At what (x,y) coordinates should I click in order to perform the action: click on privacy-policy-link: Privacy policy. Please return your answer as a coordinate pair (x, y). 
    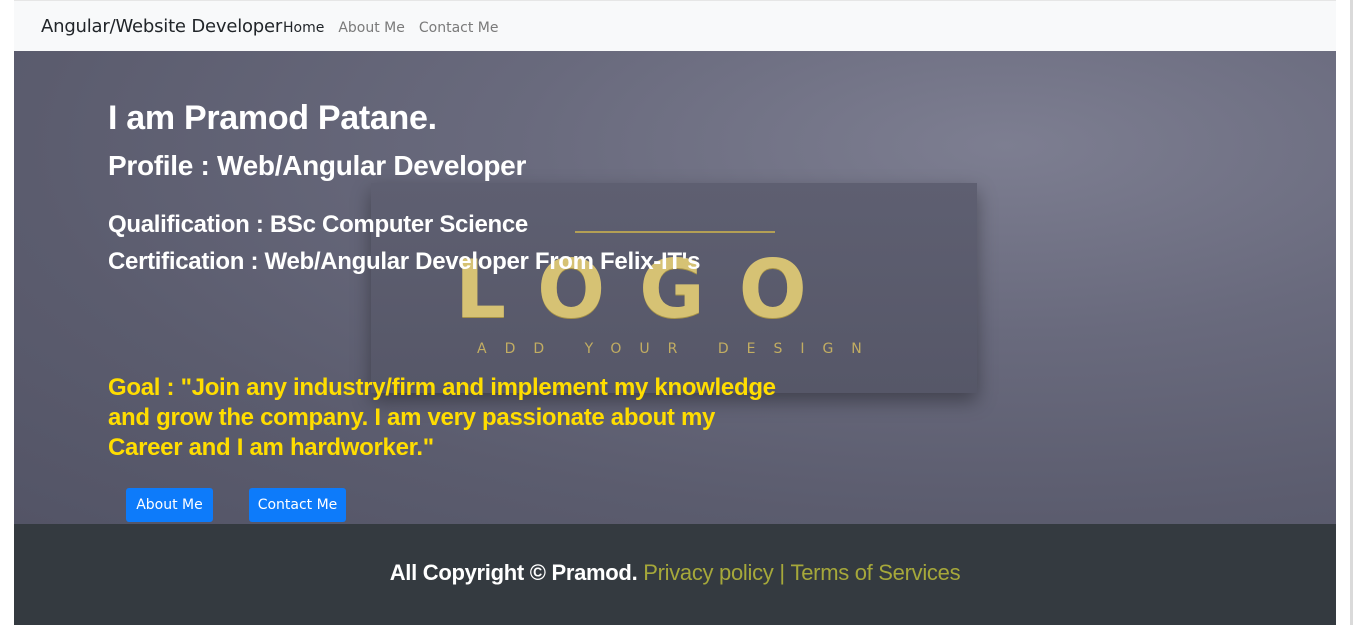
    Looking at the image, I should click on (708, 572).